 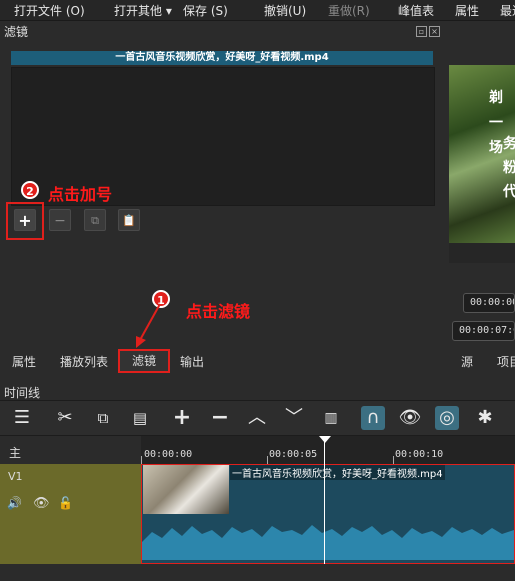 What do you see at coordinates (496, 123) in the screenshot?
I see `preview-overlay-char: 一` at bounding box center [496, 123].